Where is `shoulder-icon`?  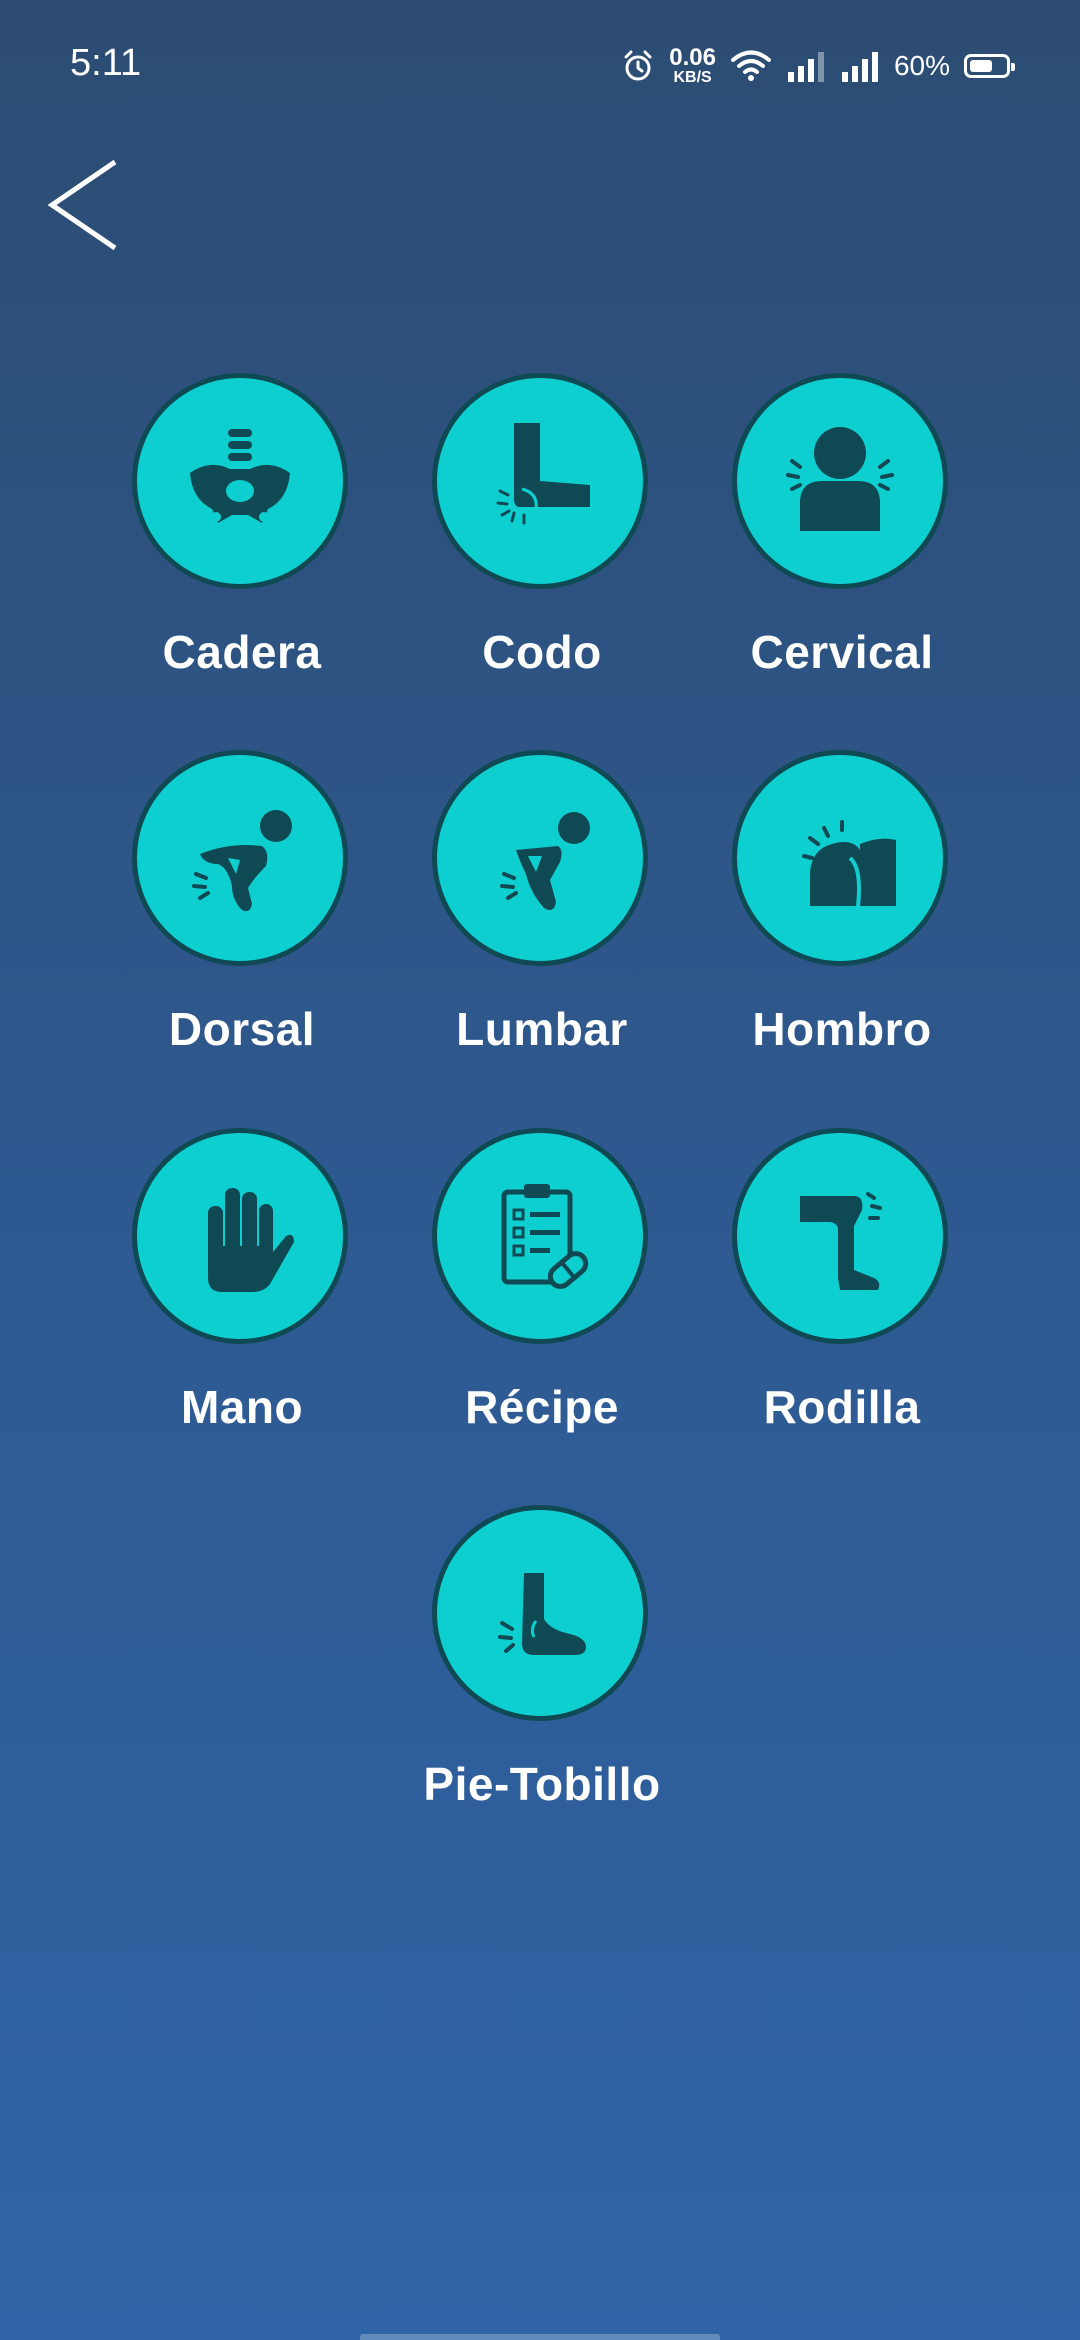
shoulder-icon is located at coordinates (849, 863).